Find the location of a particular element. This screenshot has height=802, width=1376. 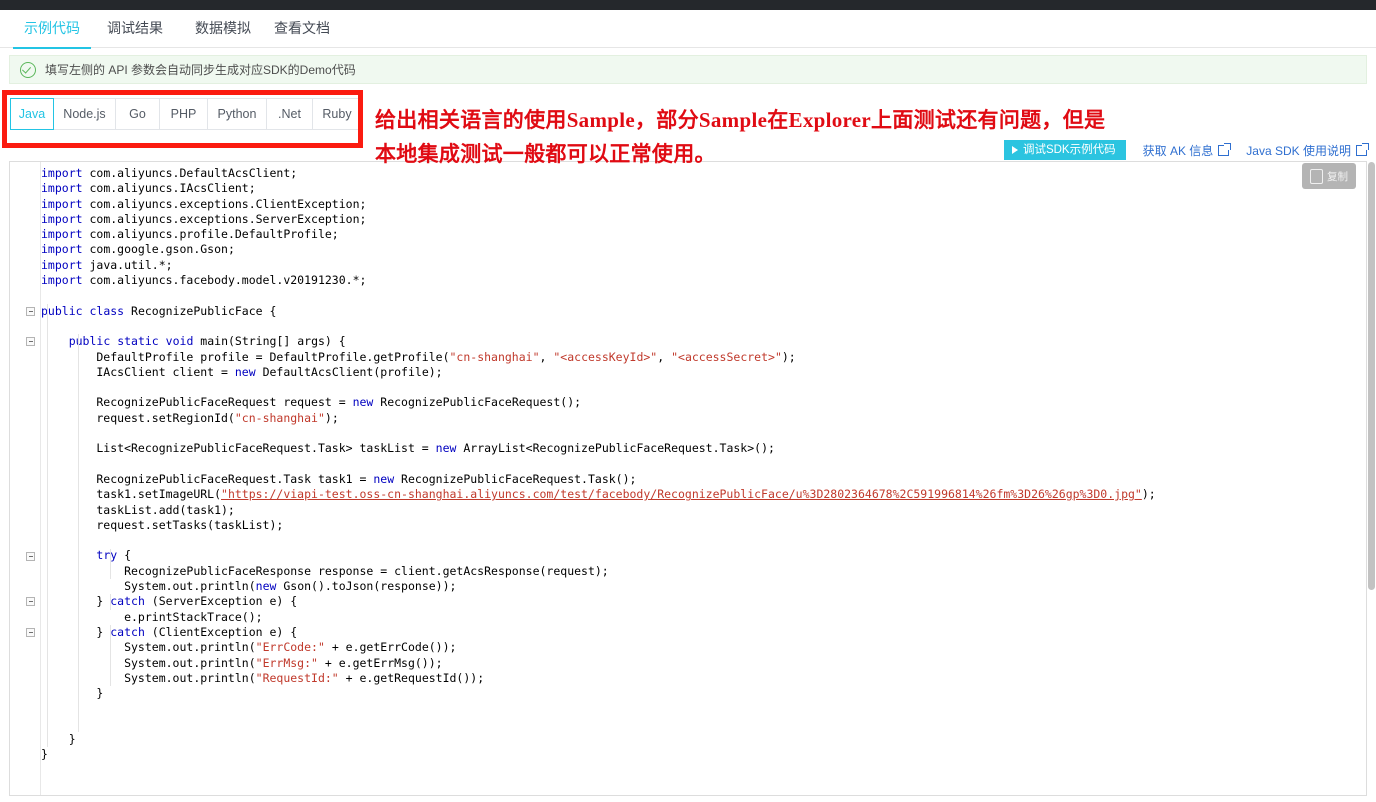

java-sdk-docs-label: Java SDK 使用说明 is located at coordinates (1298, 150).